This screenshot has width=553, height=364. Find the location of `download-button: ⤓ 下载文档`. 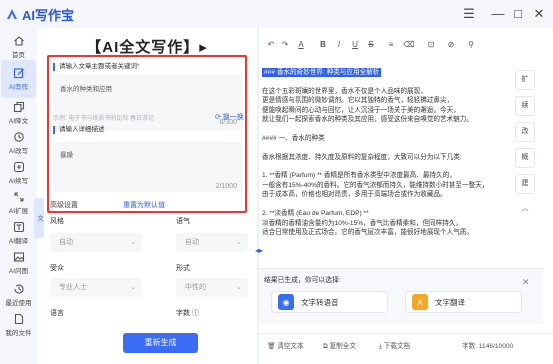

download-button: ⤓ 下载文档 is located at coordinates (394, 345).